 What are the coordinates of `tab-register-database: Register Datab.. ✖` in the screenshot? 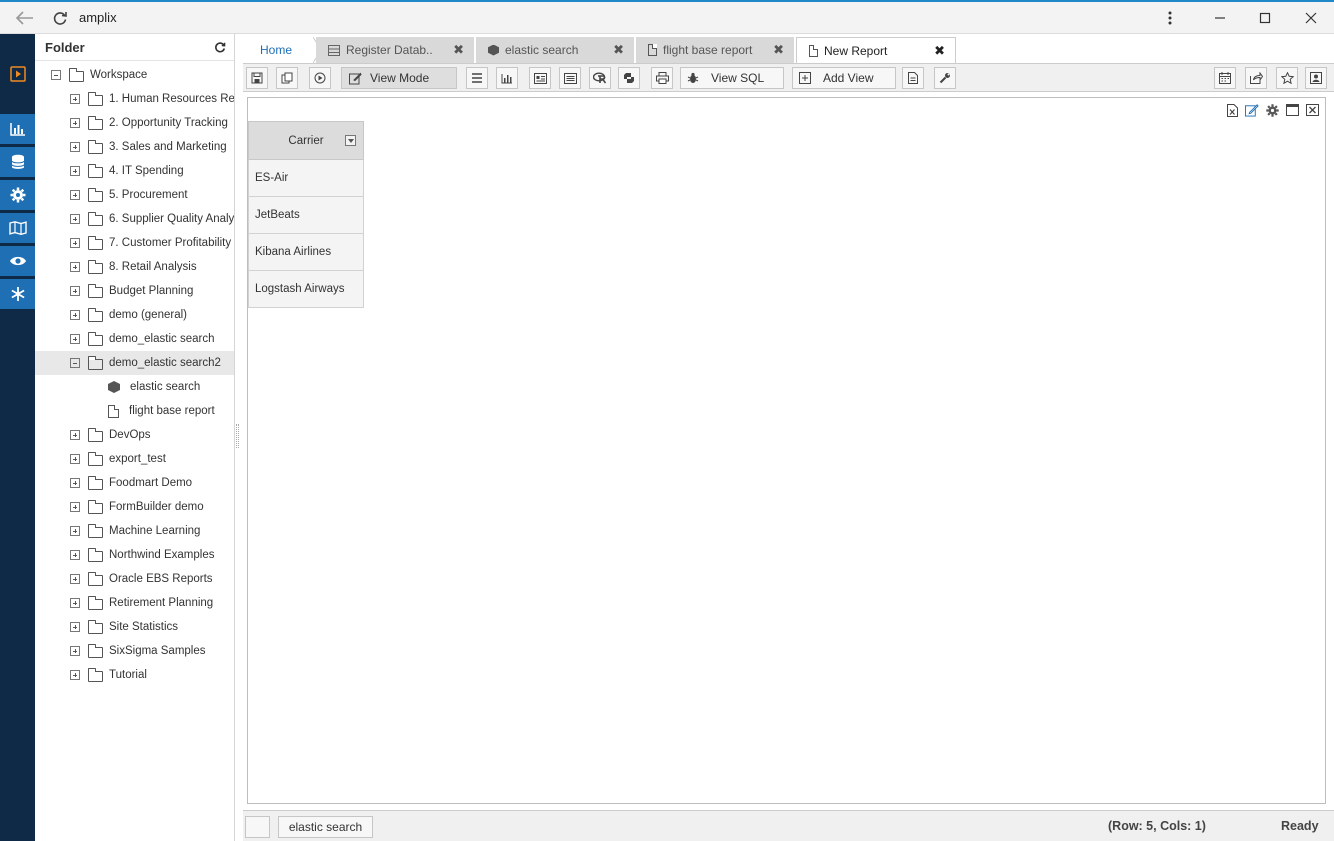 It's located at (395, 50).